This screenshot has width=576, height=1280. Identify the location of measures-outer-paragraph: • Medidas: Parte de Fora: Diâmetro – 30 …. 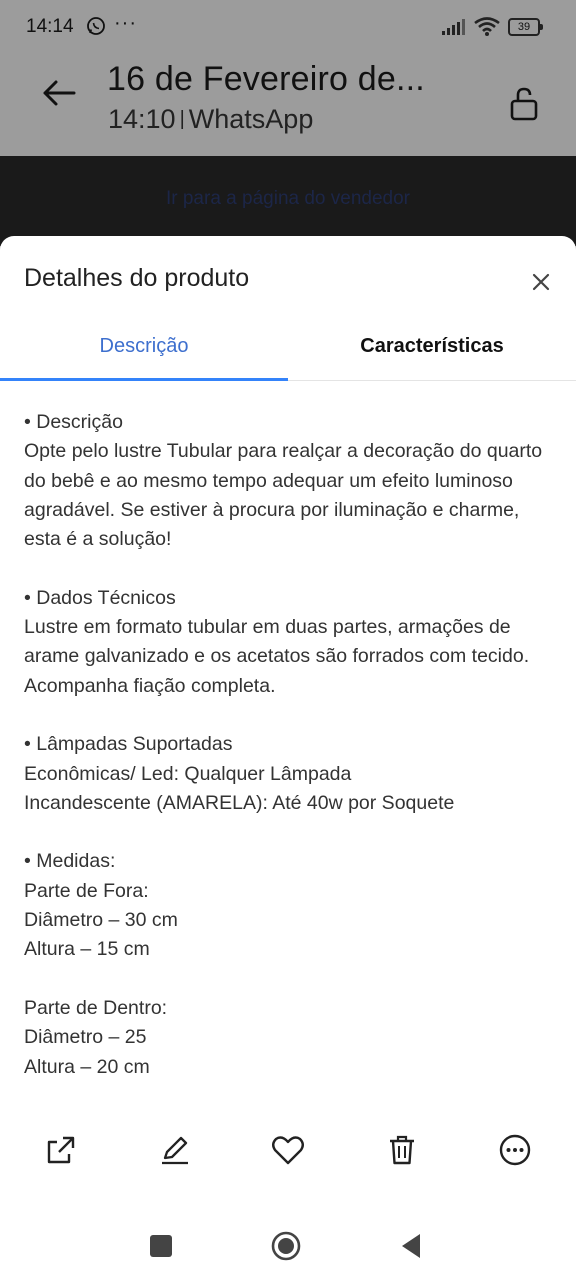
(101, 905).